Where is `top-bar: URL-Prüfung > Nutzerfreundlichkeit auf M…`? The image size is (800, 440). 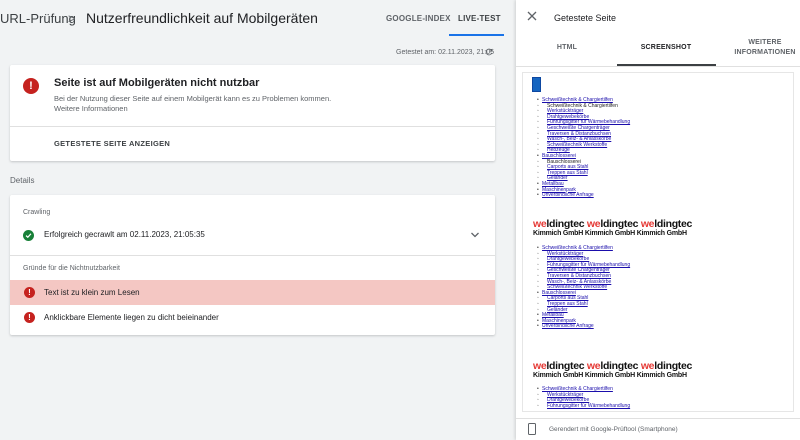
top-bar: URL-Prüfung > Nutzerfreundlichkeit auf M… is located at coordinates (258, 19).